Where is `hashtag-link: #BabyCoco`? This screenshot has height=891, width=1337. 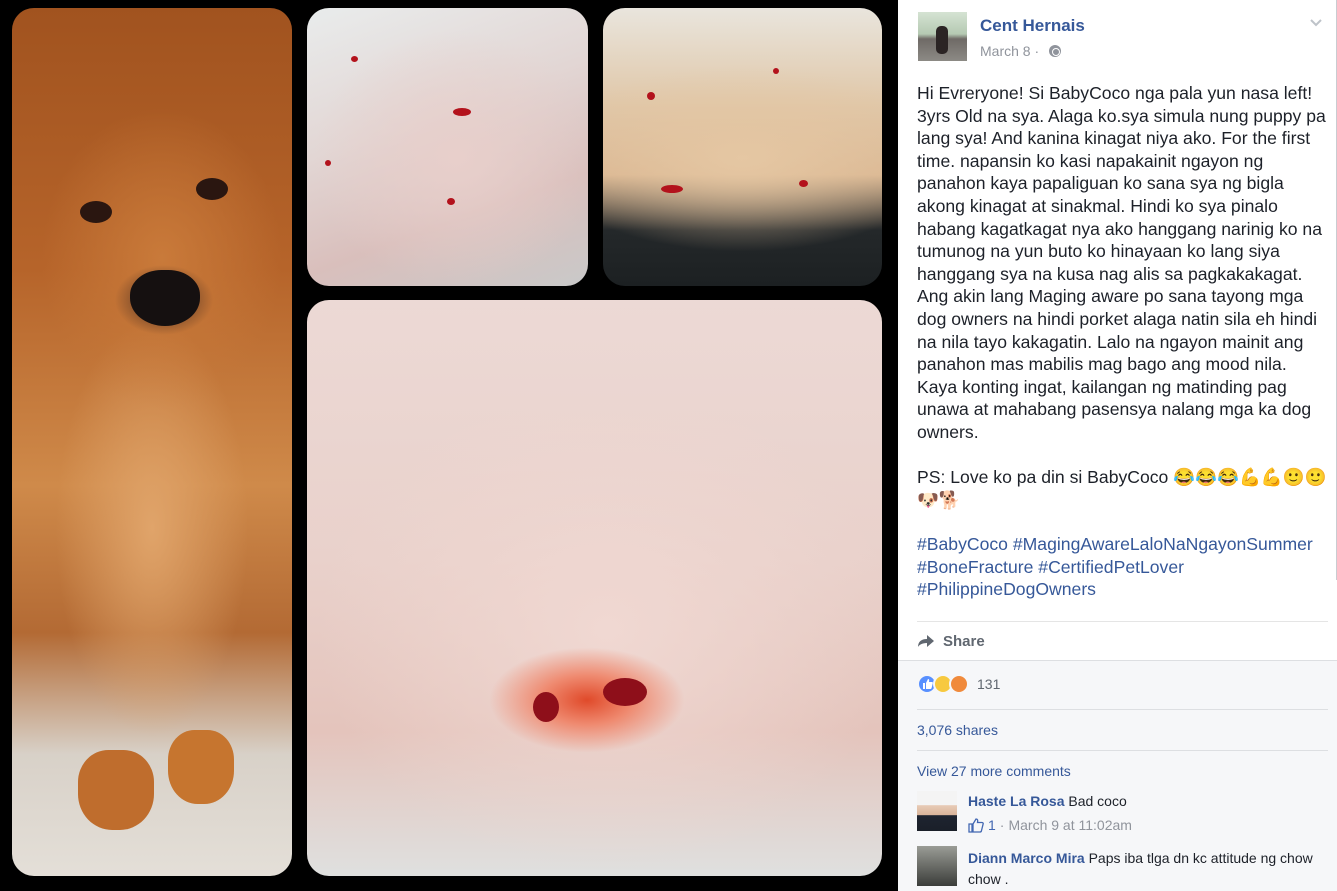 hashtag-link: #BabyCoco is located at coordinates (962, 544).